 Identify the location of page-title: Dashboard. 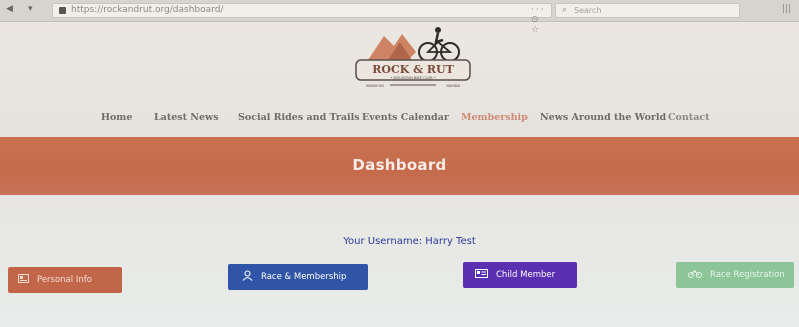
(399, 165).